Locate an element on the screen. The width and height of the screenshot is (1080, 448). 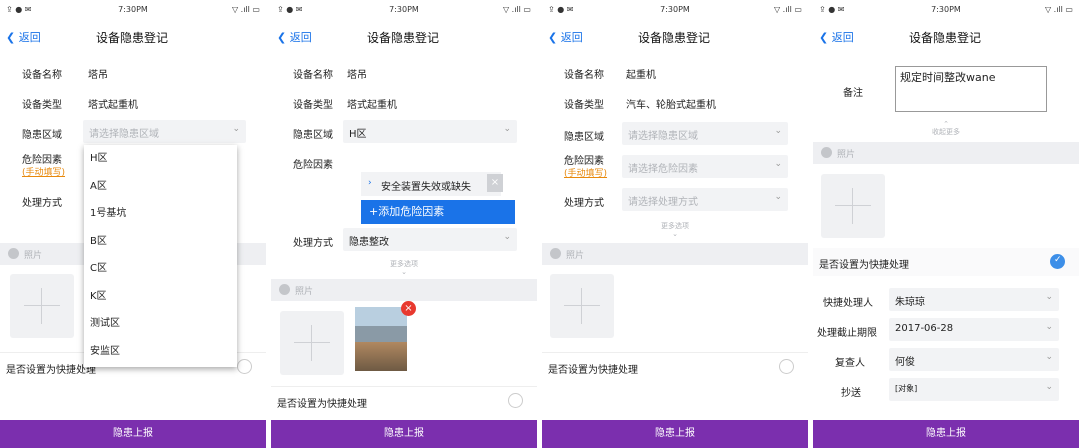
row-type: 设备类型 塔式起重机 is located at coordinates (133, 103).